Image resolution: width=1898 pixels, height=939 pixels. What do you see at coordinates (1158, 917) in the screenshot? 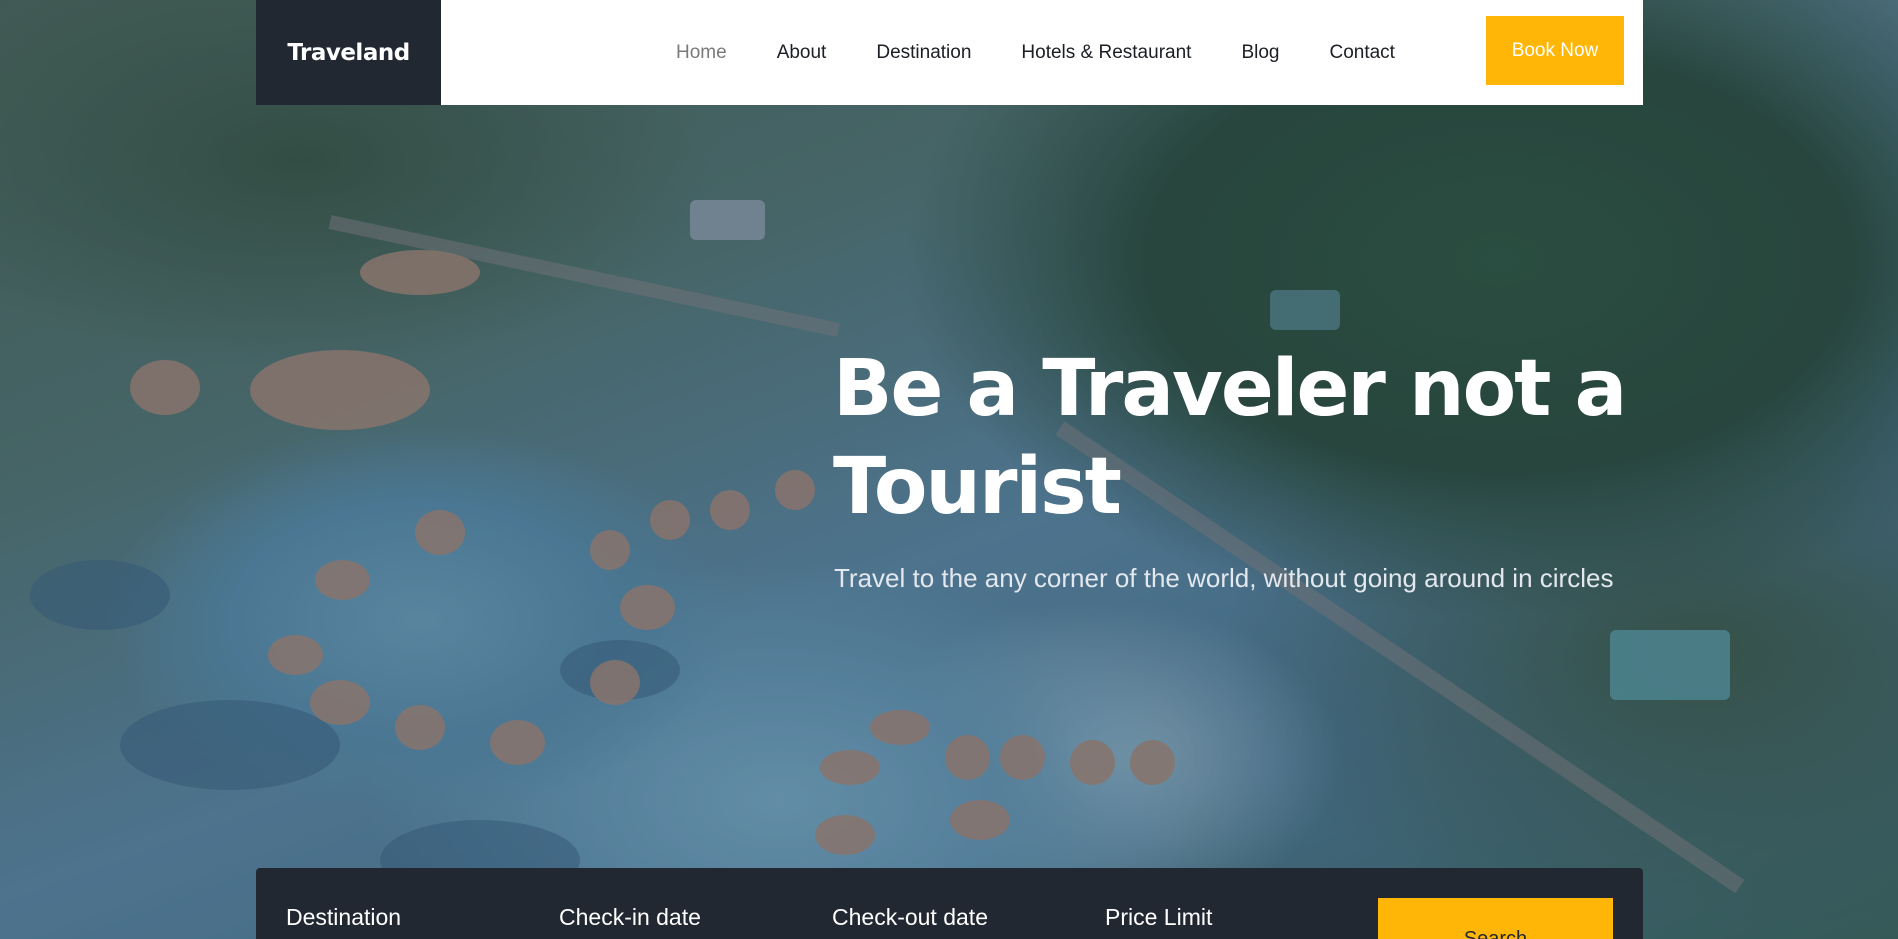
I see `price-limit-field: Price Limit` at bounding box center [1158, 917].